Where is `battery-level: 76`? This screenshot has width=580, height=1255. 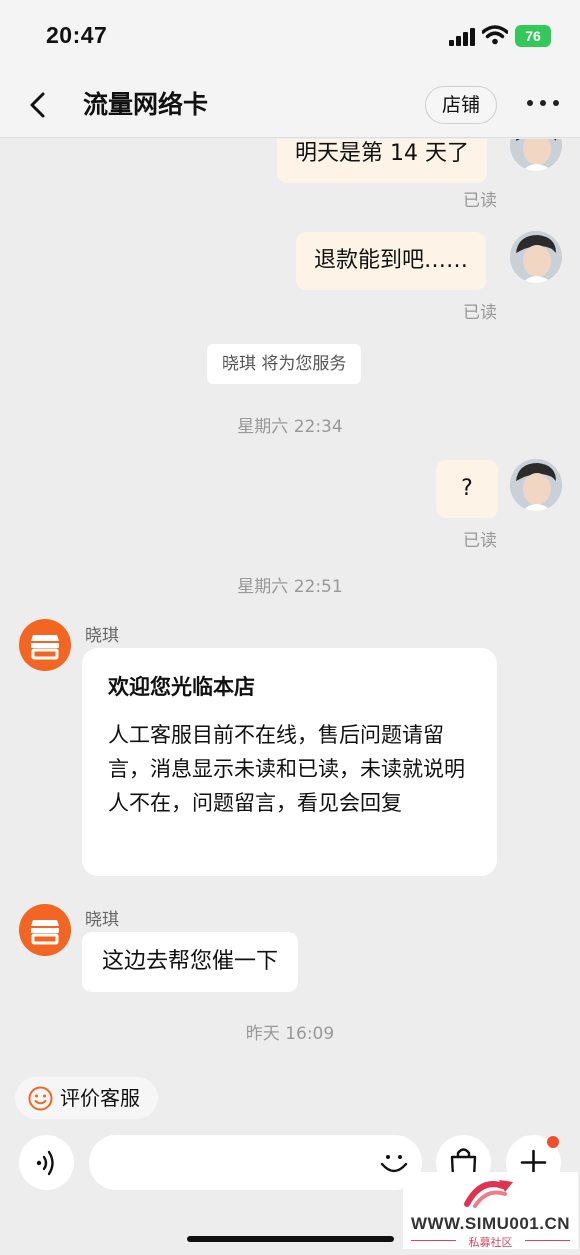
battery-level: 76 is located at coordinates (533, 36).